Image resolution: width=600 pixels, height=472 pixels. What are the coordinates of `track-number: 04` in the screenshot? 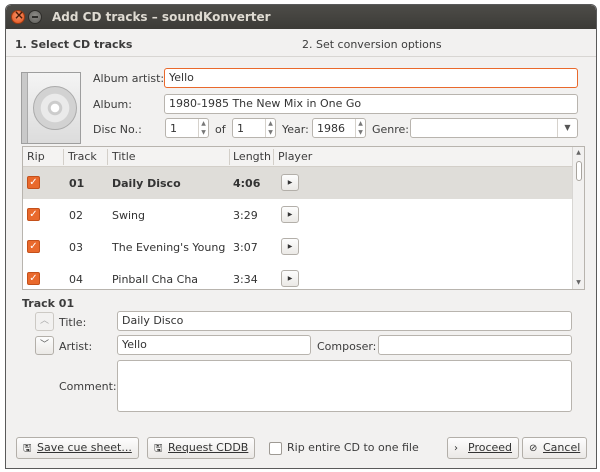 It's located at (76, 279).